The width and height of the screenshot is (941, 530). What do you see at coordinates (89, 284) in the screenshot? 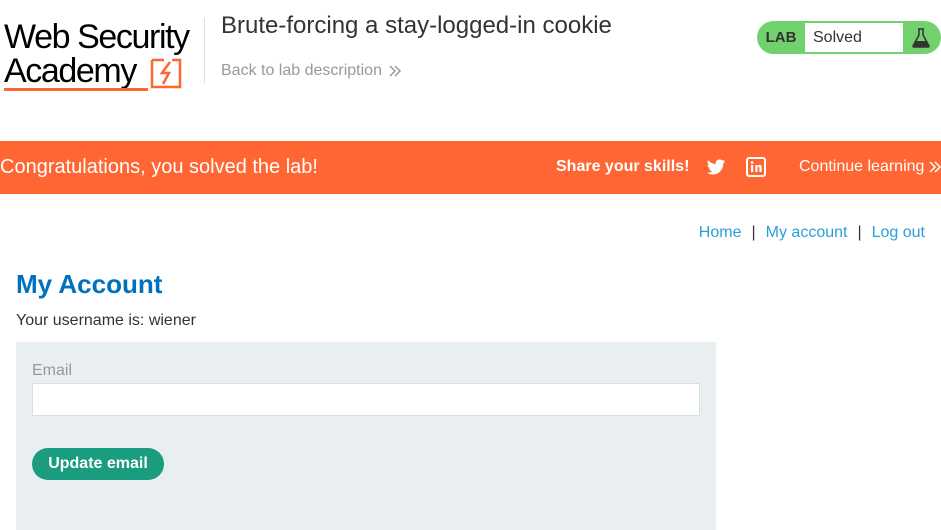
I see `page-title: My Account` at bounding box center [89, 284].